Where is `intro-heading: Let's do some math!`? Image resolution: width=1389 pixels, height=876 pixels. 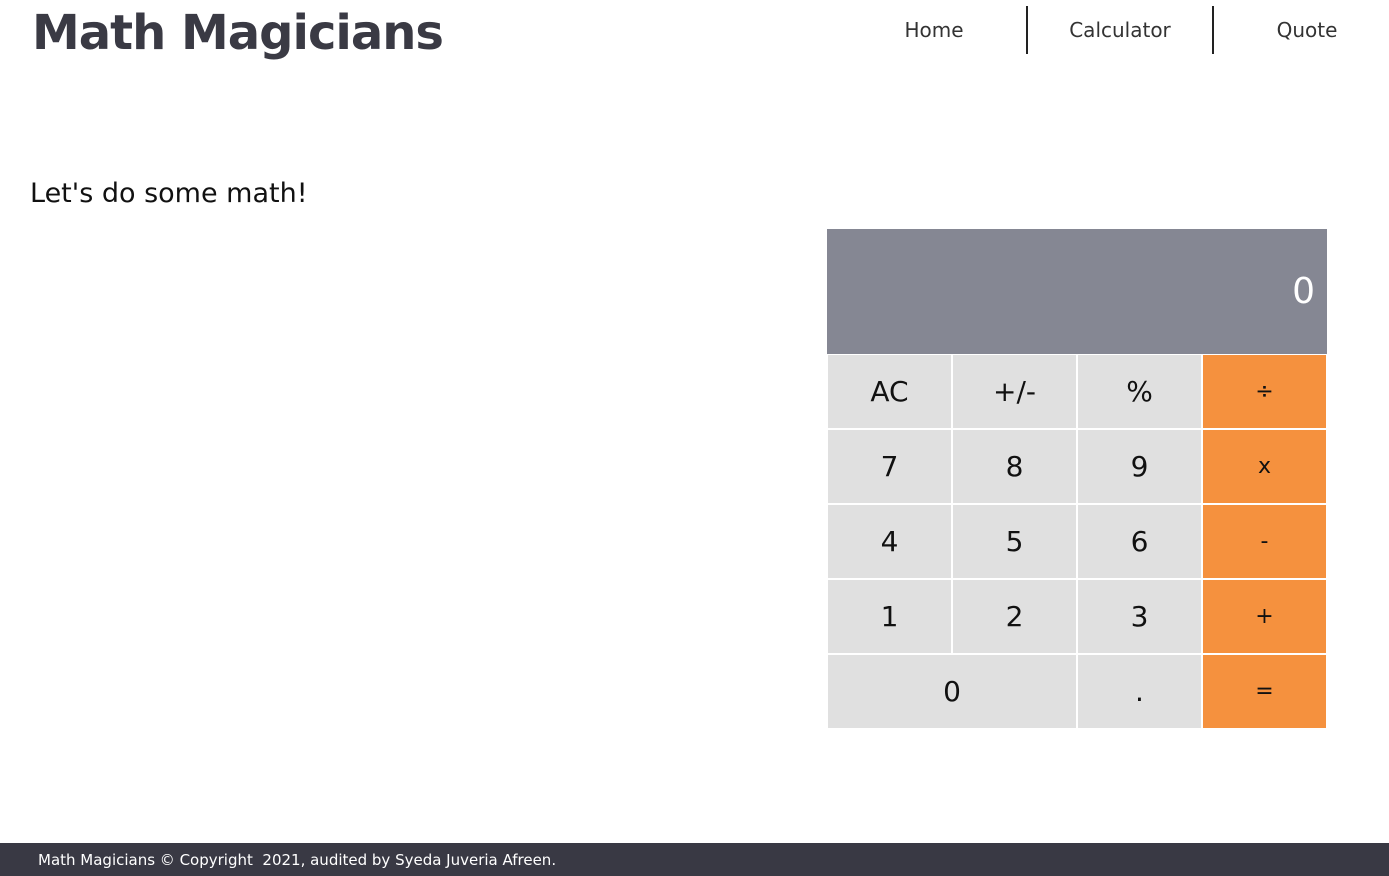
intro-heading: Let's do some math! is located at coordinates (169, 193).